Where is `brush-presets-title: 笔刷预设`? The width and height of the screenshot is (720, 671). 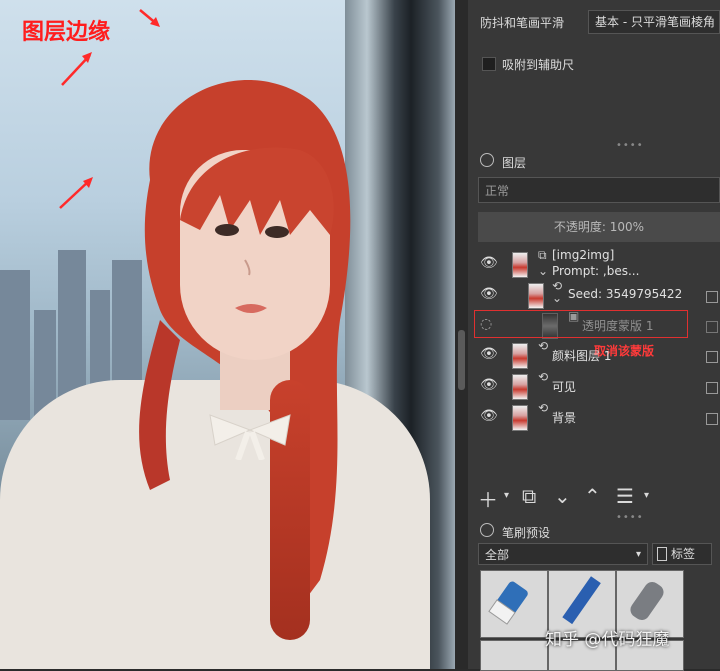 brush-presets-title: 笔刷预设 is located at coordinates (526, 533).